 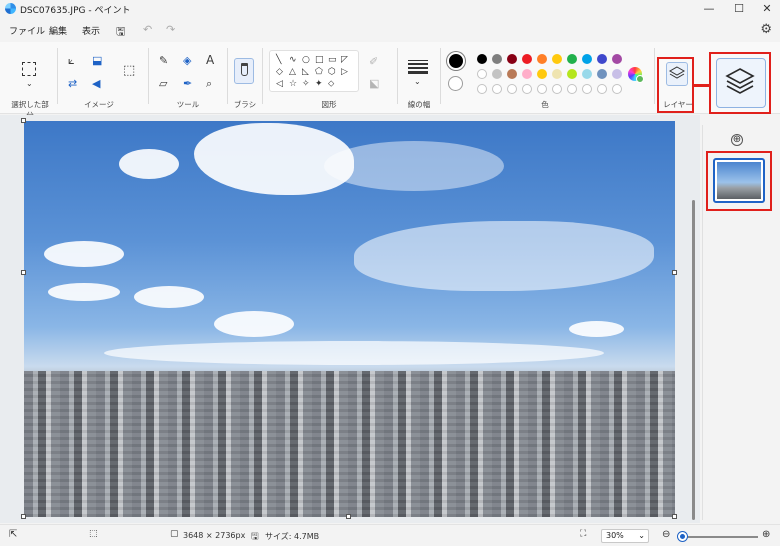 I want to click on text-tool-icon: A, so click(x=210, y=60).